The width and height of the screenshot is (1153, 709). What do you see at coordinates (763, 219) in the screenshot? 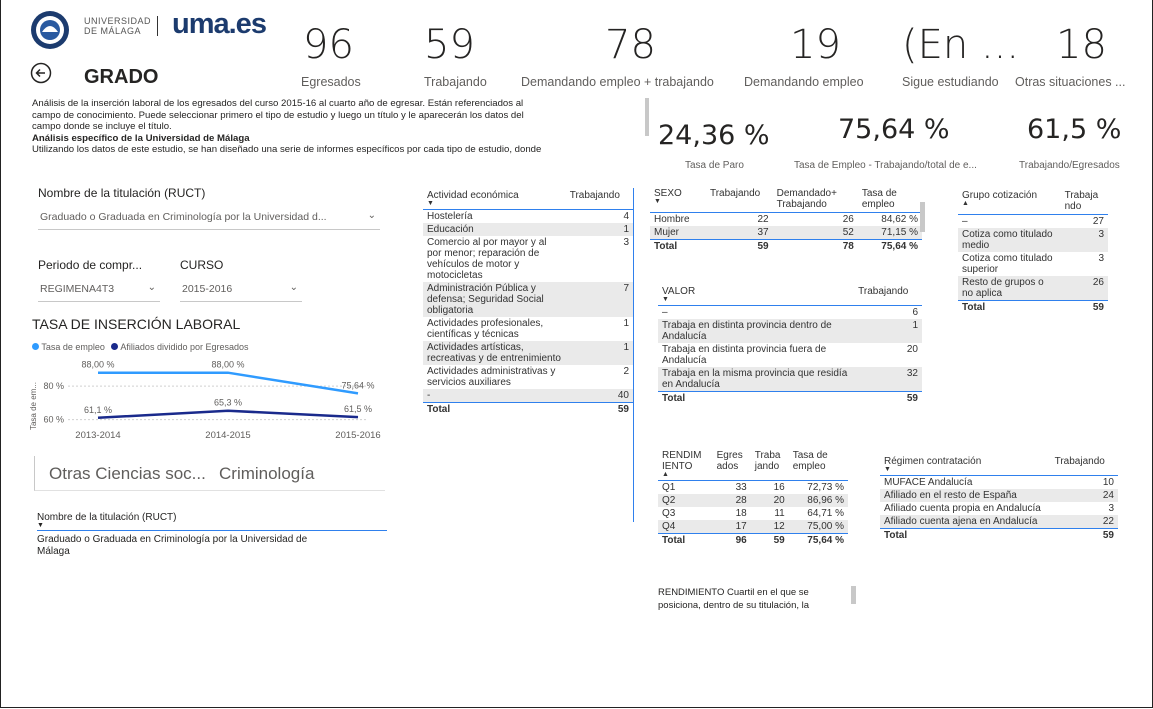
I see `table-cell: 22` at bounding box center [763, 219].